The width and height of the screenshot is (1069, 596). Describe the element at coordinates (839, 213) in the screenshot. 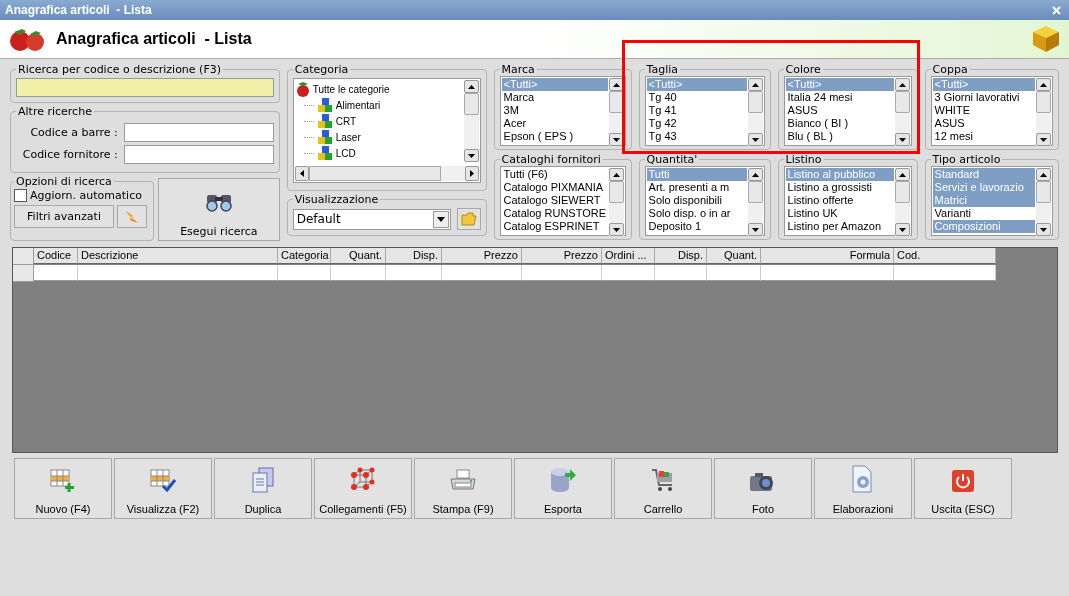

I see `list-item: Listino UK` at that location.